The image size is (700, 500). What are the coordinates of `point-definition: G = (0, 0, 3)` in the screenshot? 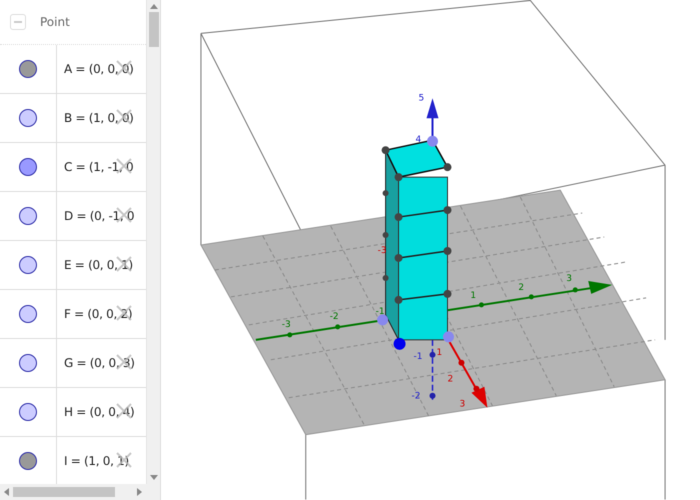 It's located at (99, 363).